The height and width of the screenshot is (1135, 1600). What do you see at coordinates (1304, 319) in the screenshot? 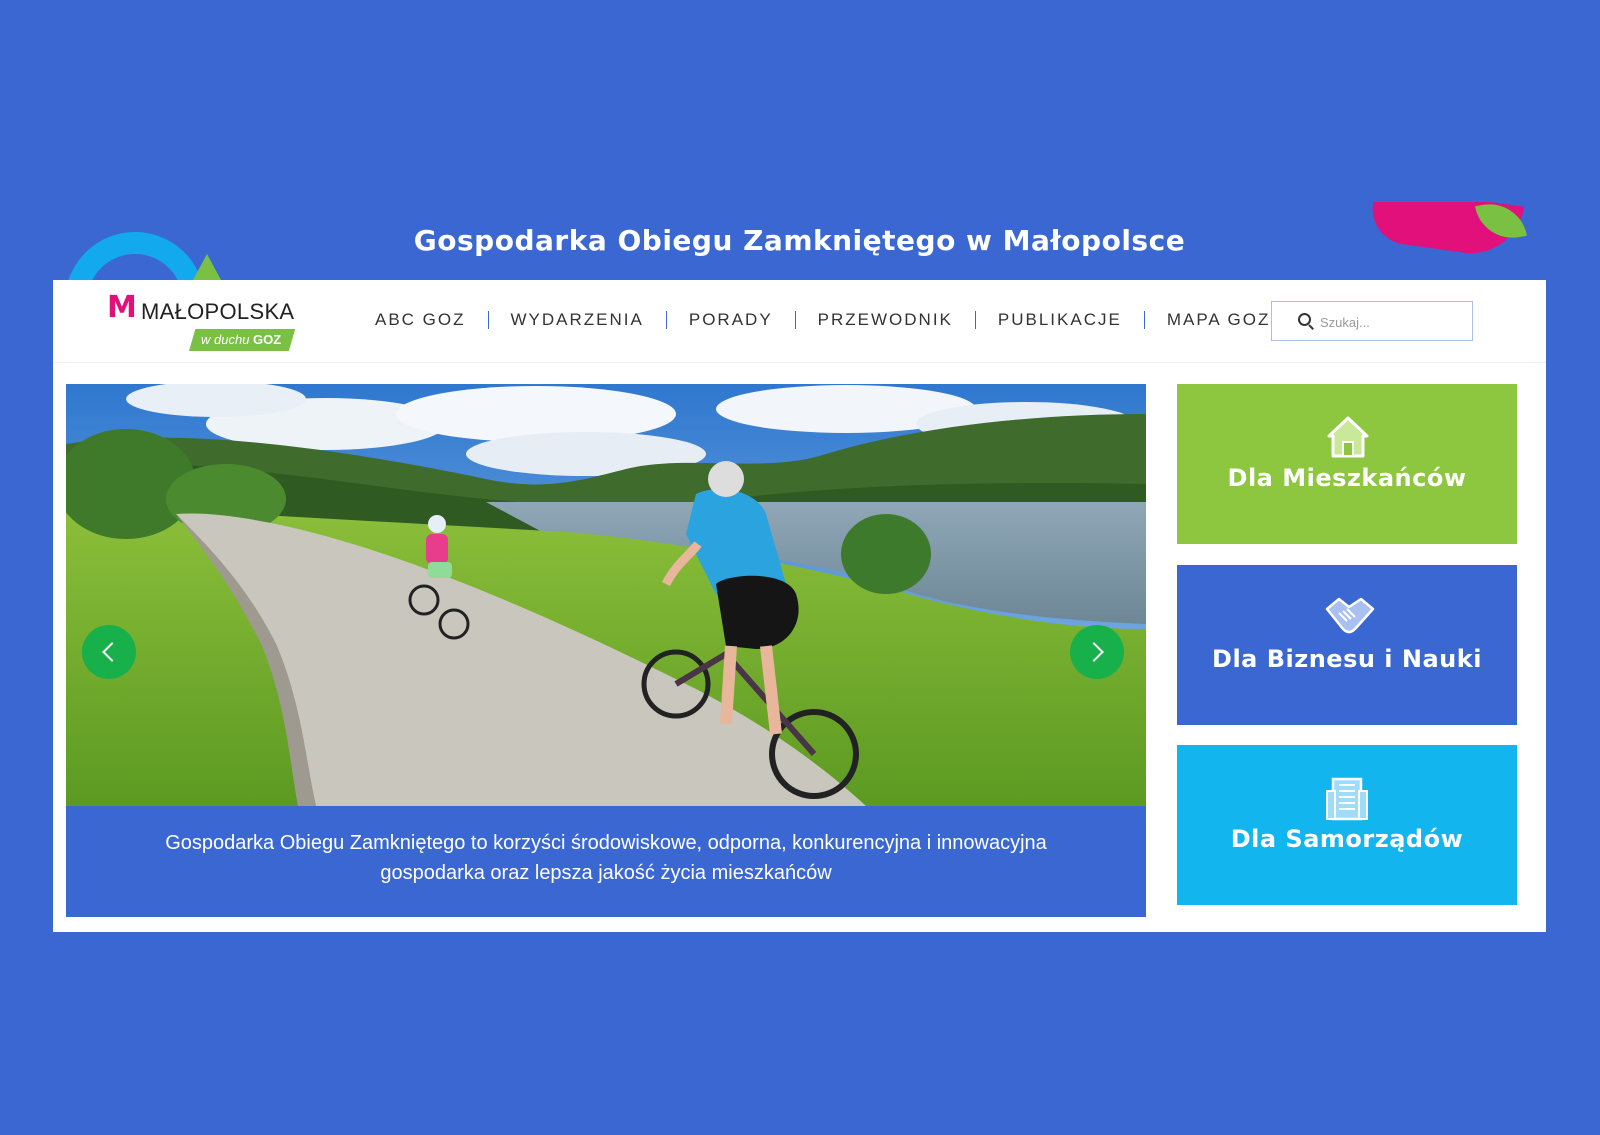
I see `search-icon` at bounding box center [1304, 319].